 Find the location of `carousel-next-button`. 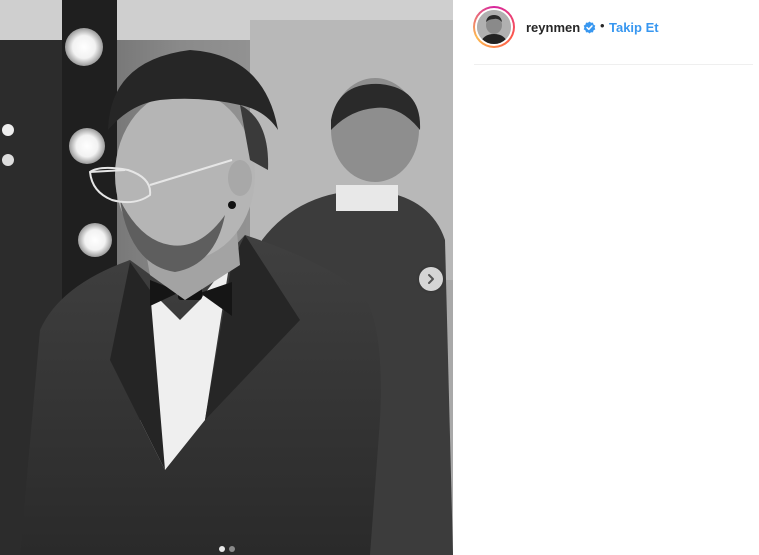

carousel-next-button is located at coordinates (431, 279).